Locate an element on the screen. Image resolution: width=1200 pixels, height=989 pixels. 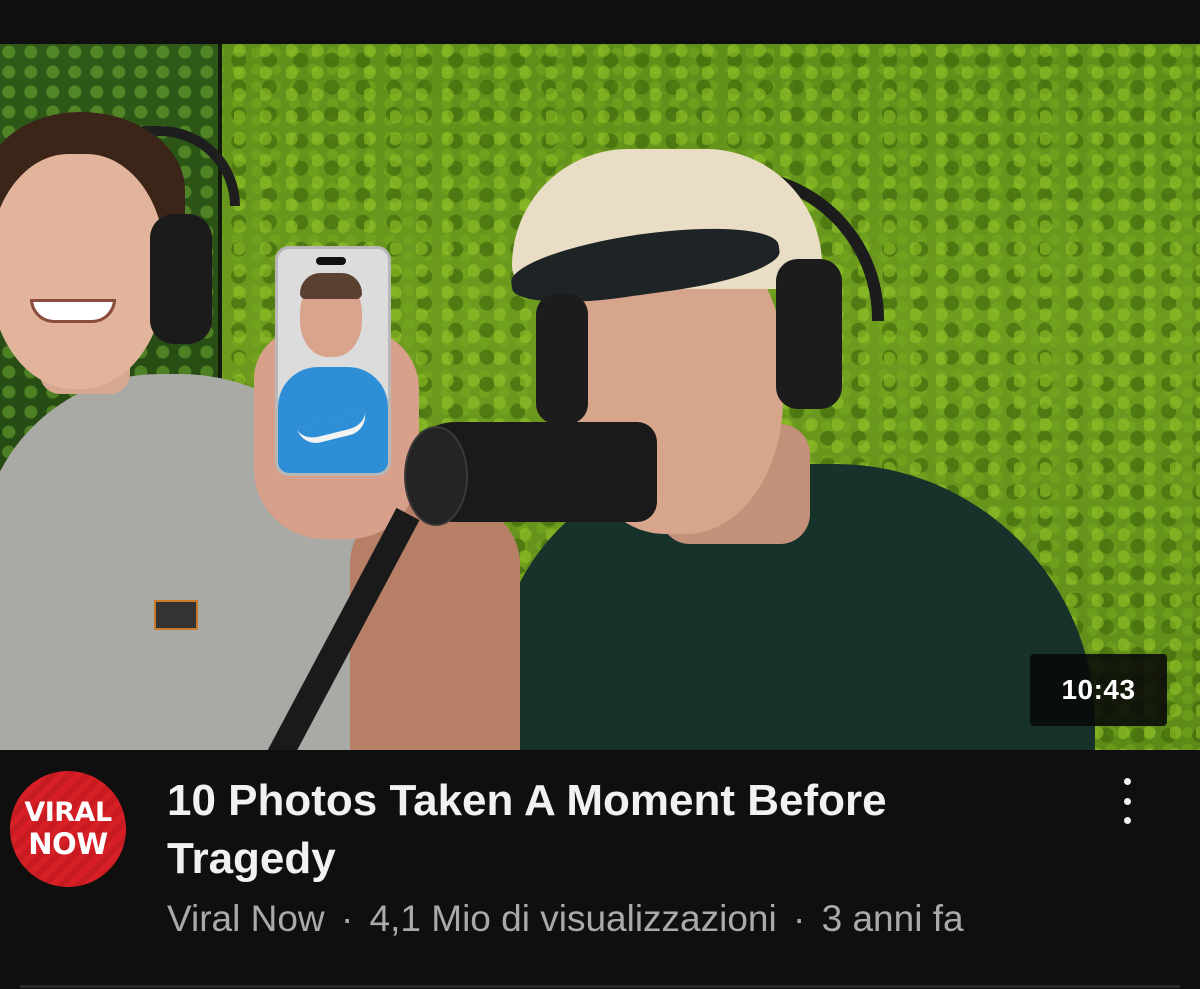
avatar-text-line2: NOW is located at coordinates (68, 844).